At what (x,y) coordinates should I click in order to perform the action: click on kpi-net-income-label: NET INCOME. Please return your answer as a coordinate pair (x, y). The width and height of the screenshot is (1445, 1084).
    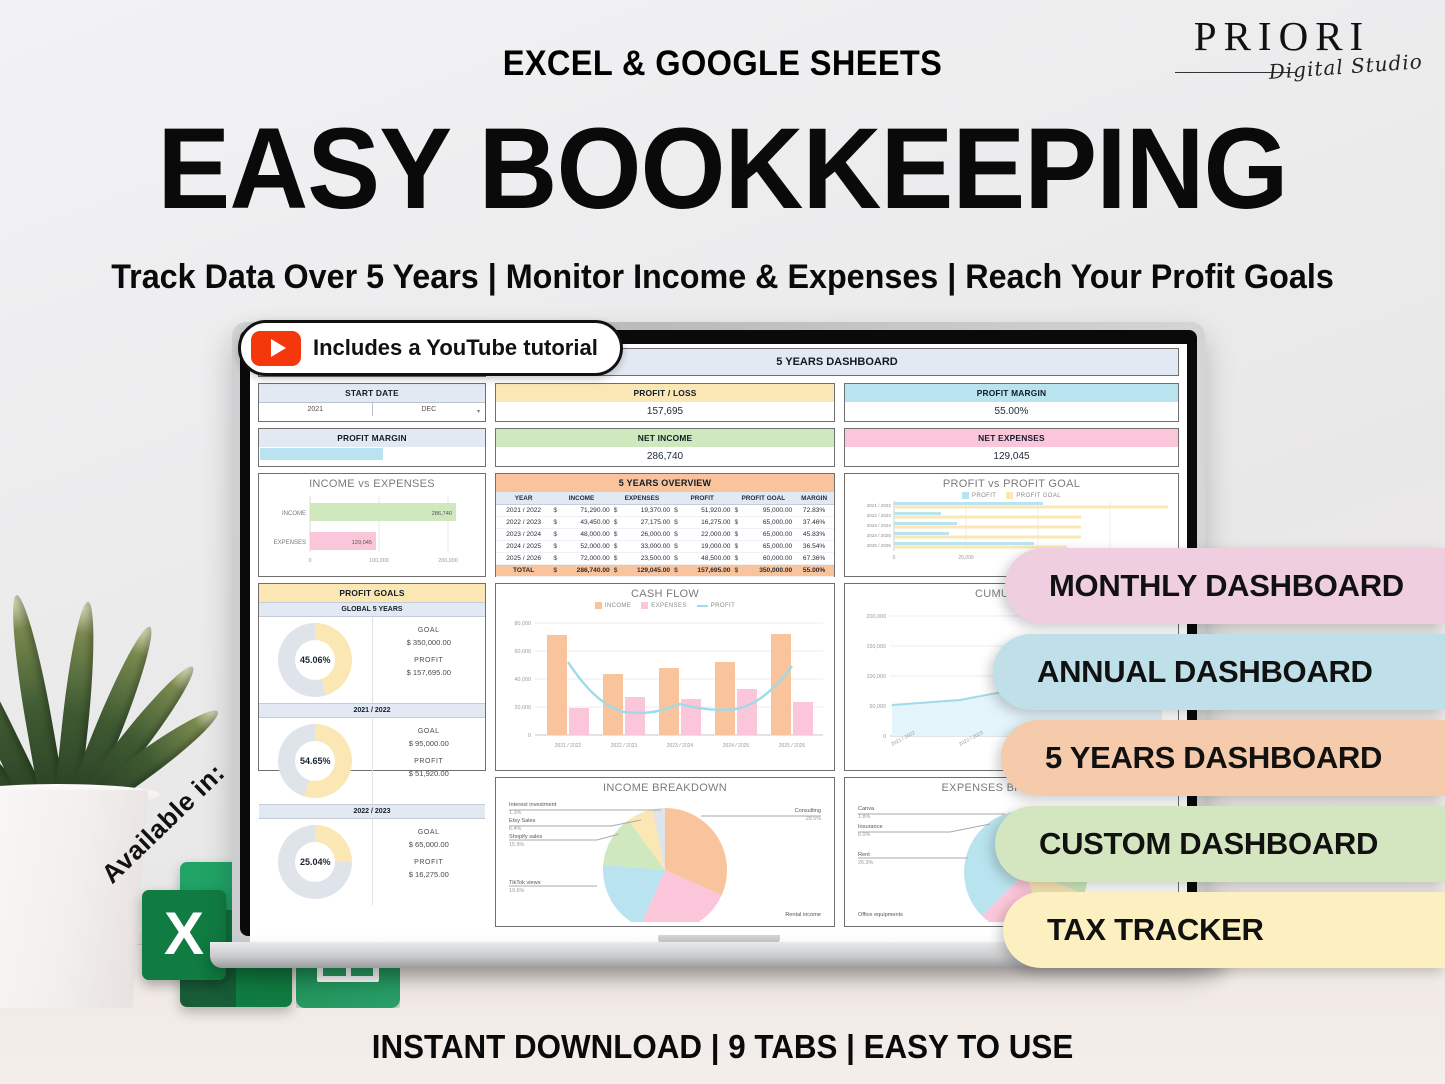
    Looking at the image, I should click on (665, 438).